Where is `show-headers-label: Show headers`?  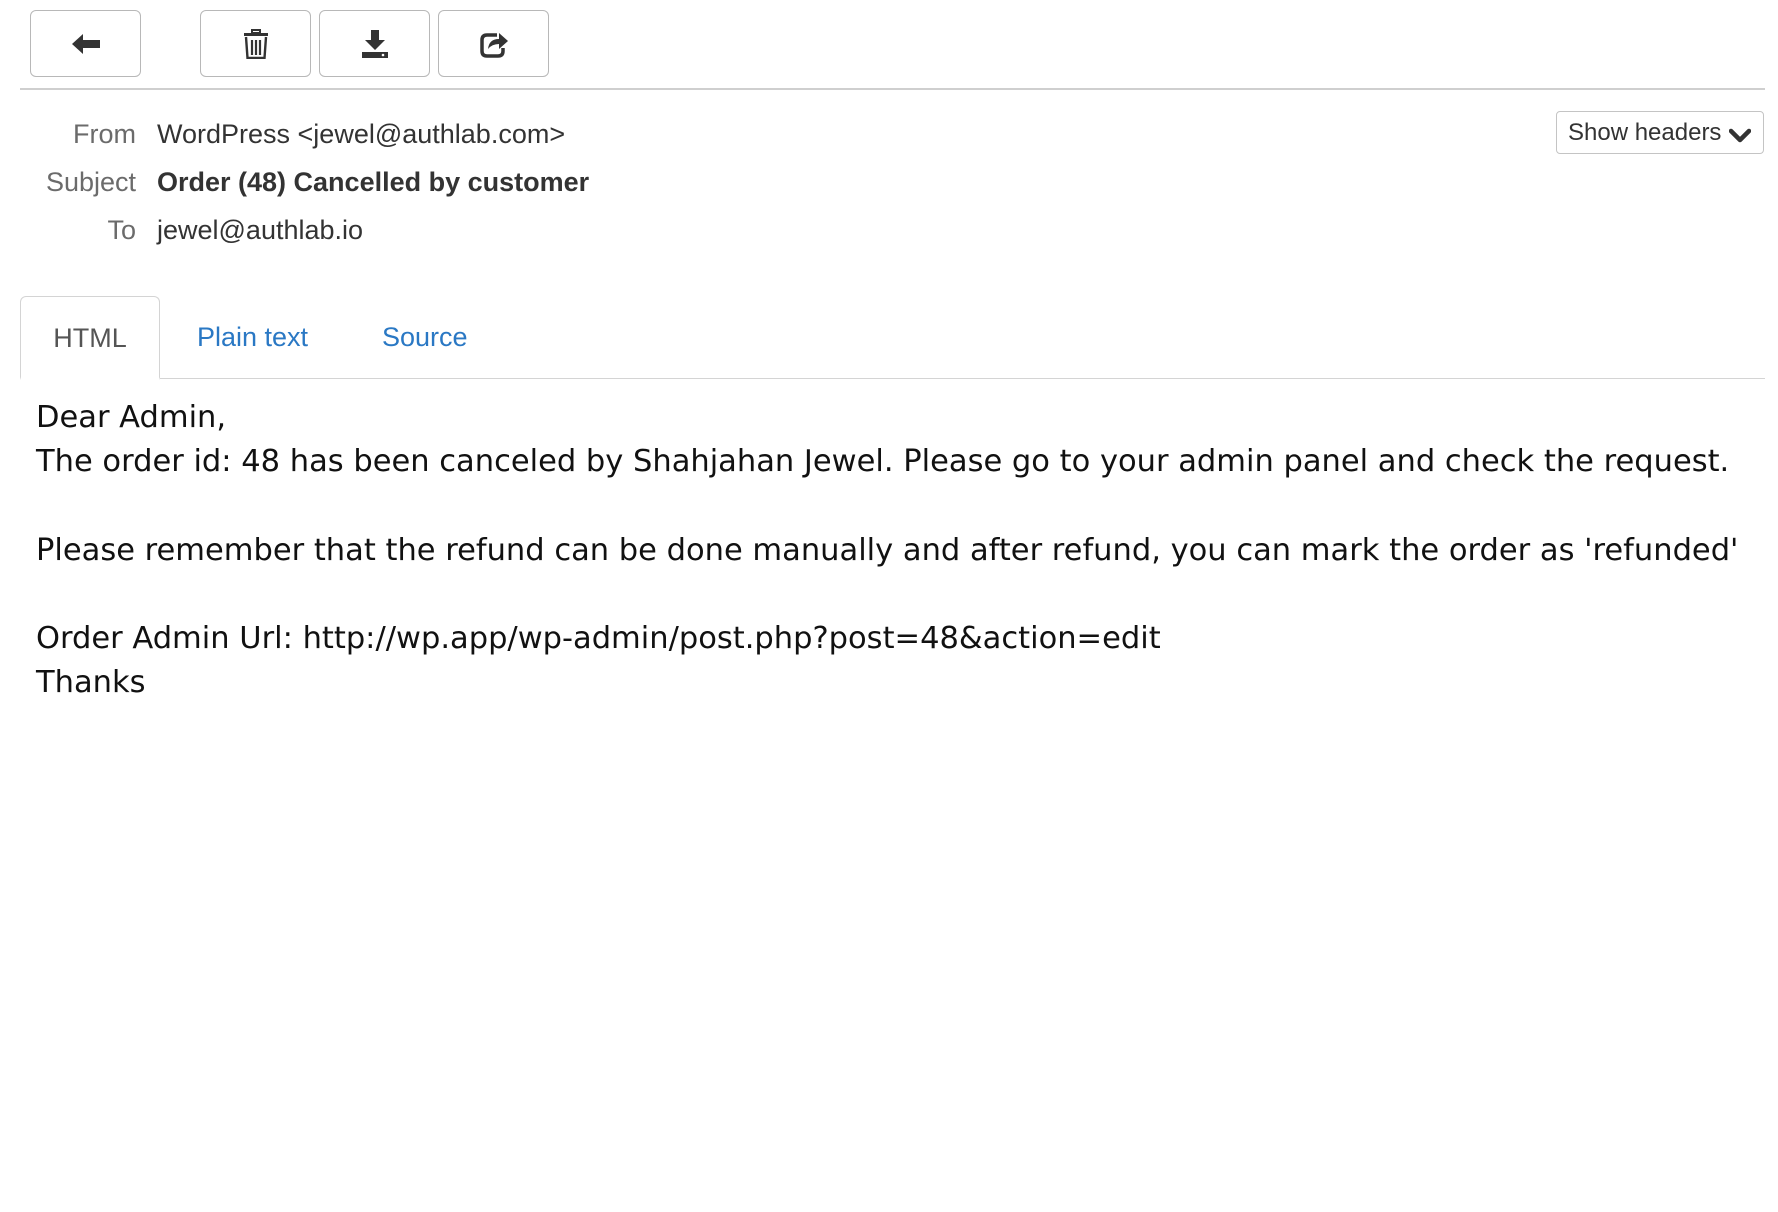
show-headers-label: Show headers is located at coordinates (1645, 132).